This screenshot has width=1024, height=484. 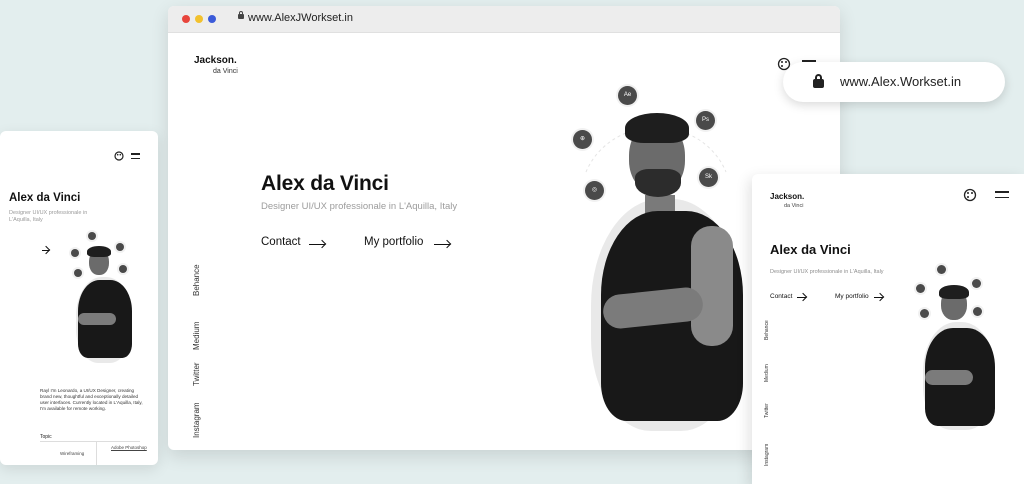 What do you see at coordinates (199, 19) in the screenshot?
I see `minimize-window-dot` at bounding box center [199, 19].